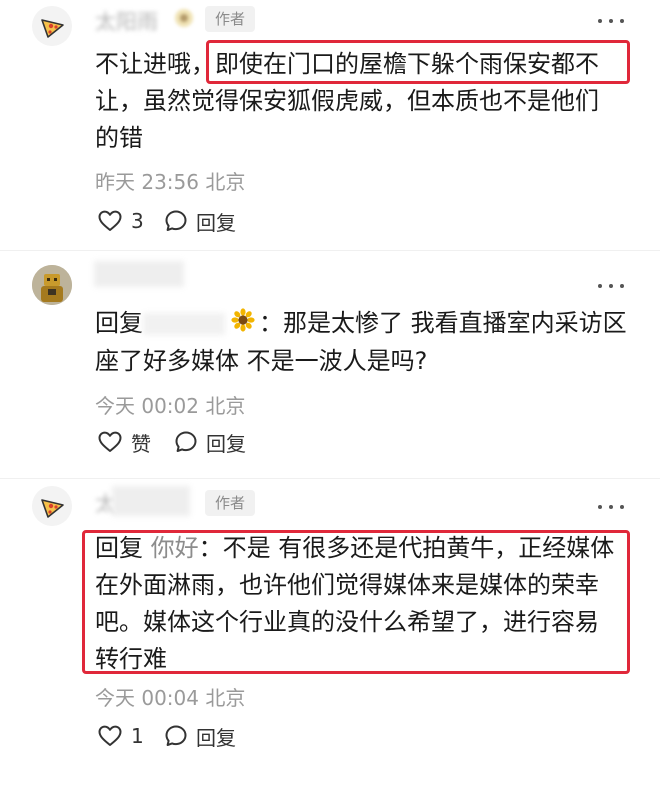 This screenshot has width=660, height=786. Describe the element at coordinates (261, 360) in the screenshot. I see `comment-text-line: 座了好多媒体 不是一波人是吗?` at that location.